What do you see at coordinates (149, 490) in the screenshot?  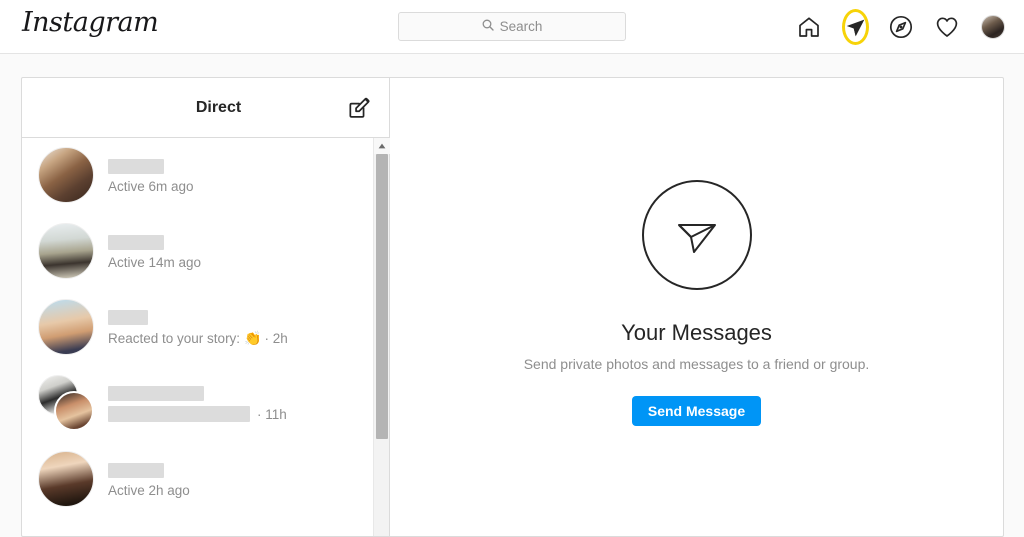 I see `thread-status-text: Active 2h ago` at bounding box center [149, 490].